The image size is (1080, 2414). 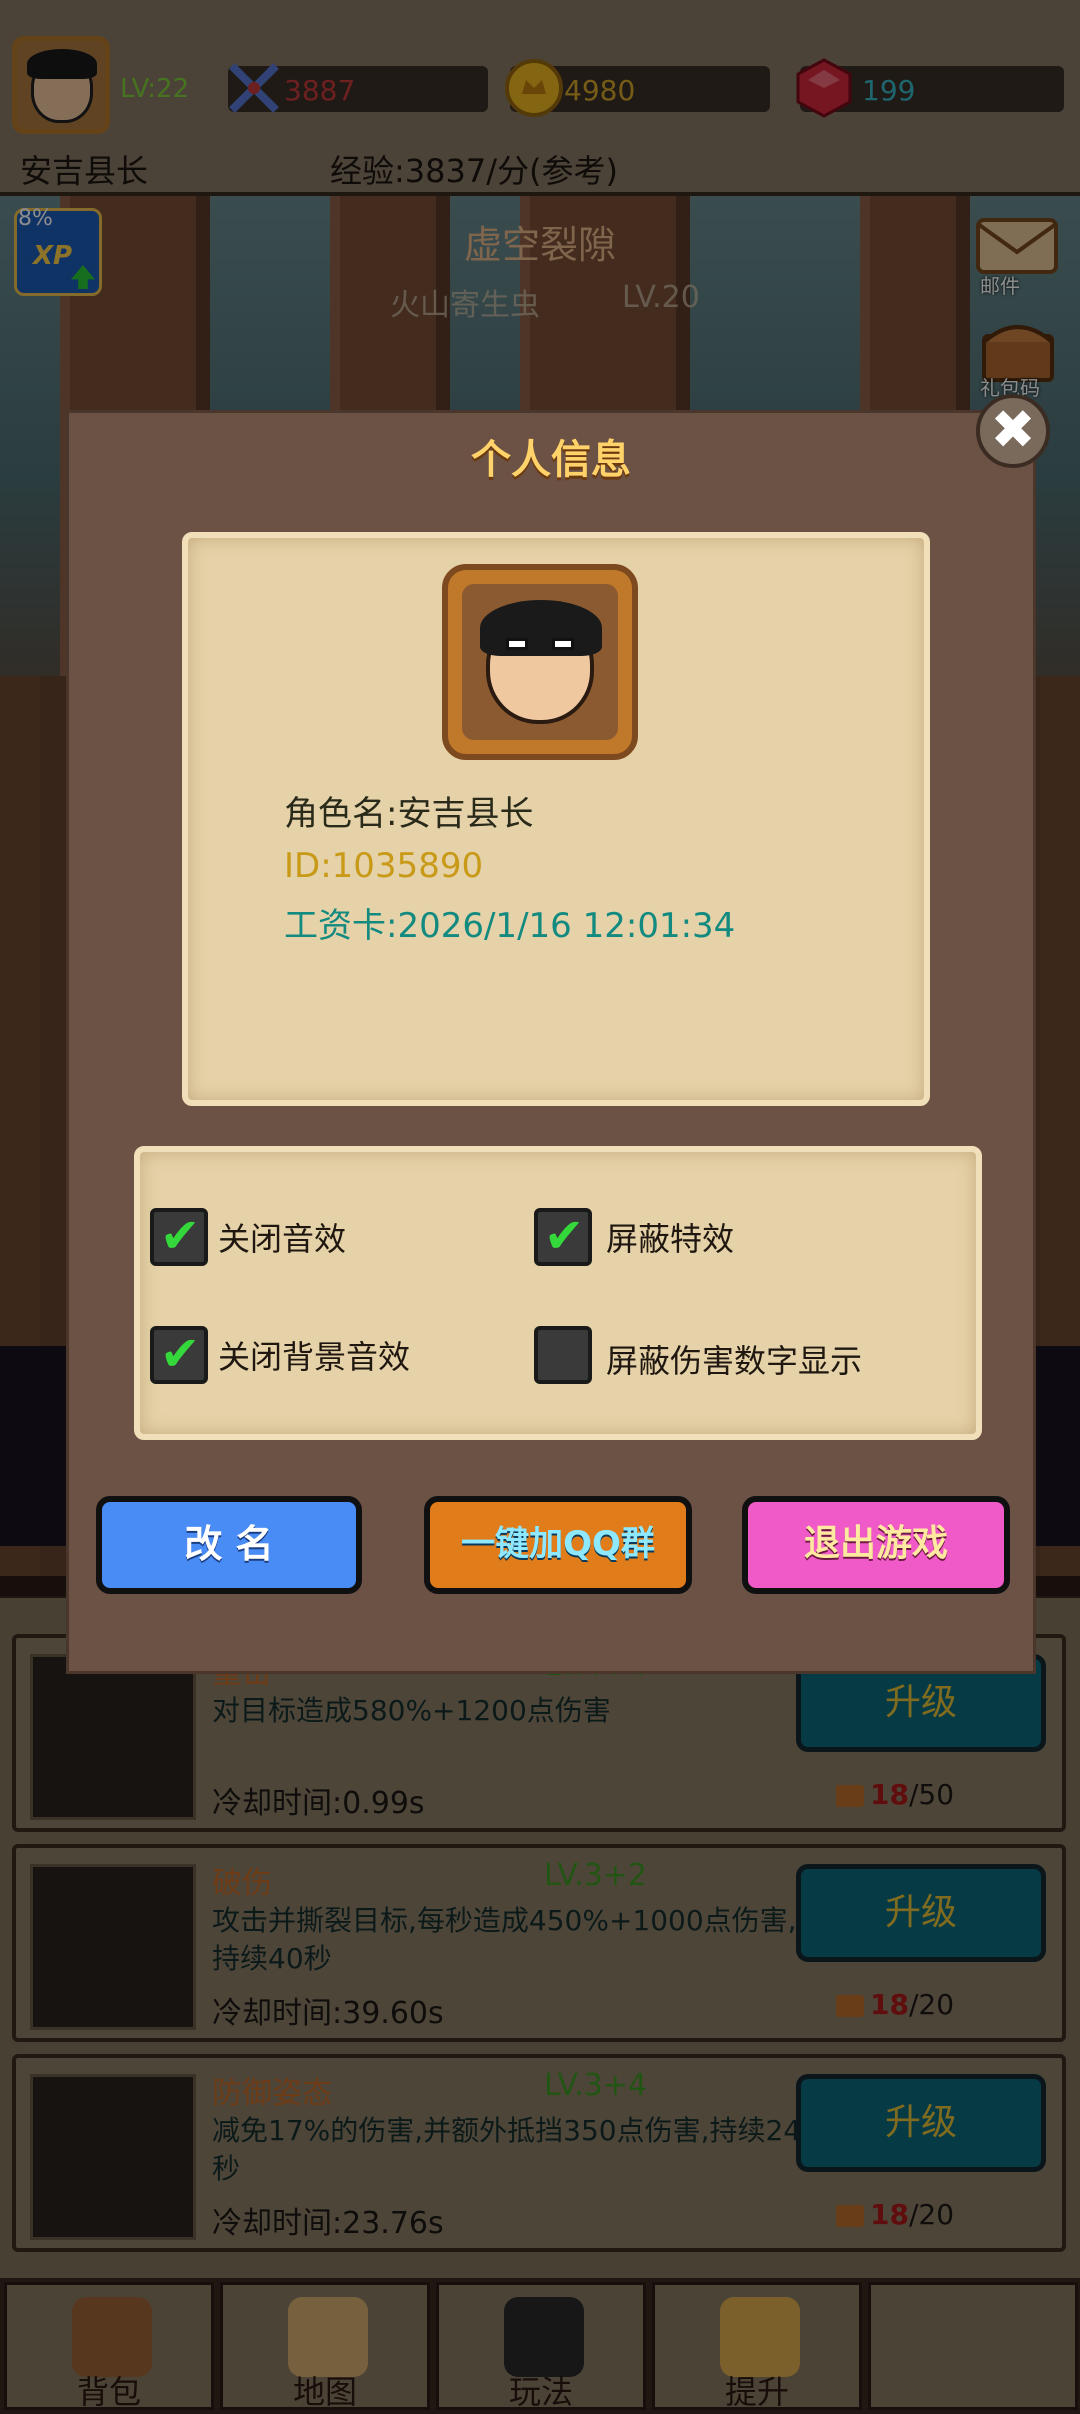 What do you see at coordinates (876, 1545) in the screenshot?
I see `exit-game-button: 退出游戏` at bounding box center [876, 1545].